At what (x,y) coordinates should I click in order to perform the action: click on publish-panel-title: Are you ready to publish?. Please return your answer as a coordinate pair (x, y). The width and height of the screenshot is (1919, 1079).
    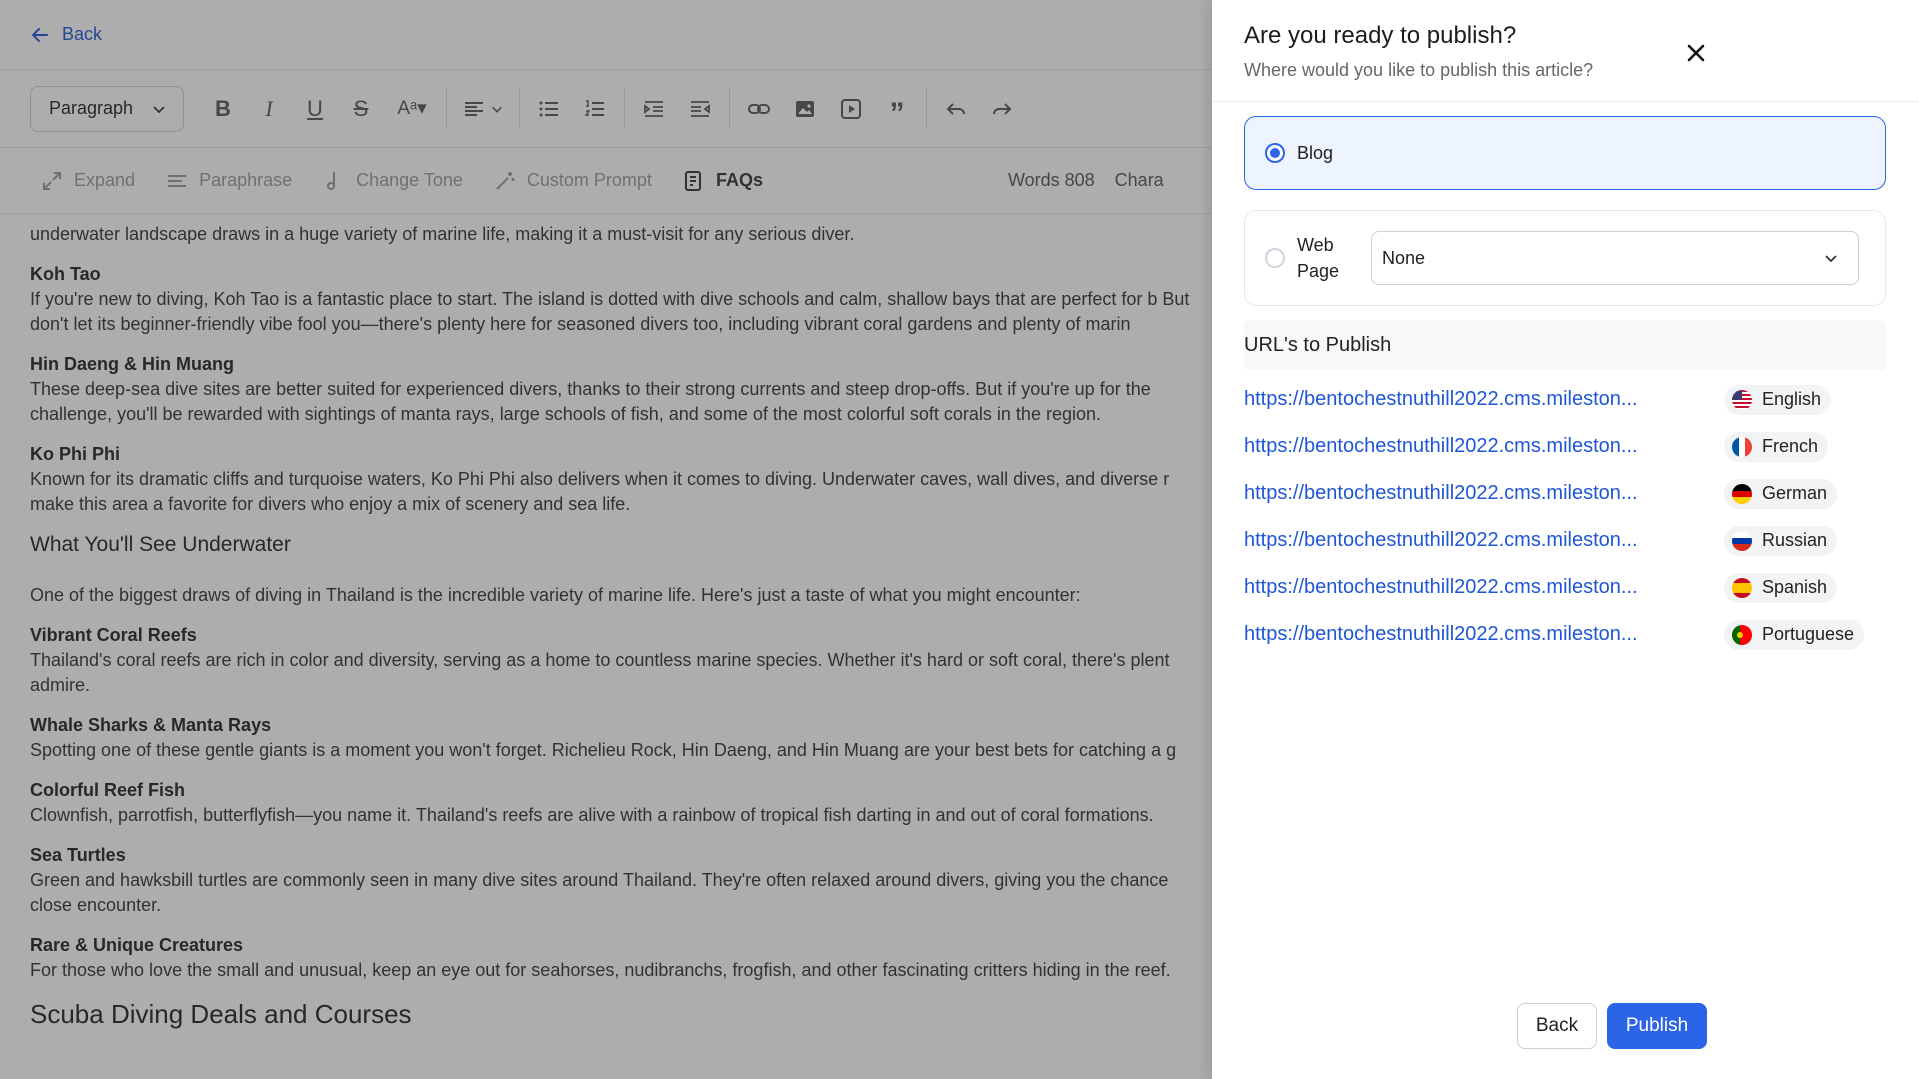
    Looking at the image, I should click on (1380, 35).